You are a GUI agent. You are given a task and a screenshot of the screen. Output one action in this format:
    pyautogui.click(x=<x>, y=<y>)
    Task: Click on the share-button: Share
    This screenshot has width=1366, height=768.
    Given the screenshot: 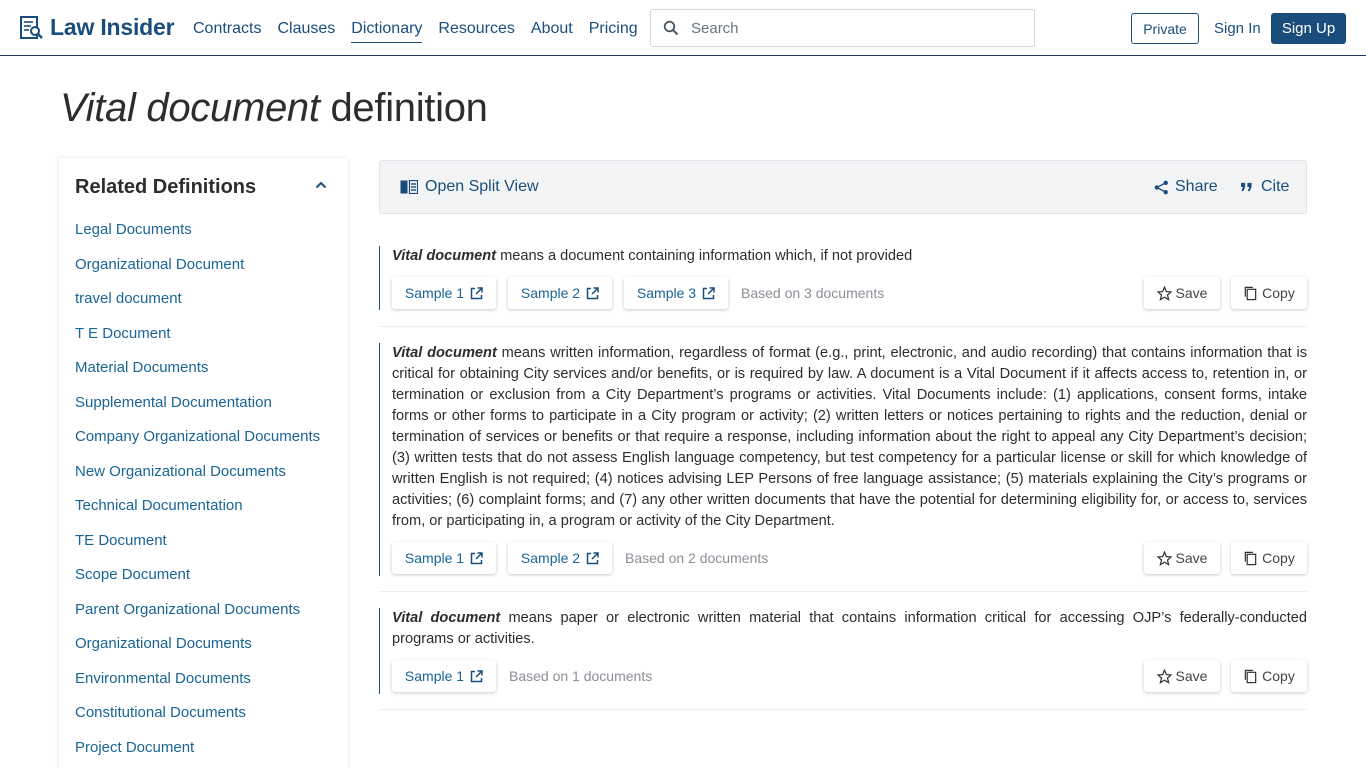 What is the action you would take?
    pyautogui.click(x=1186, y=187)
    